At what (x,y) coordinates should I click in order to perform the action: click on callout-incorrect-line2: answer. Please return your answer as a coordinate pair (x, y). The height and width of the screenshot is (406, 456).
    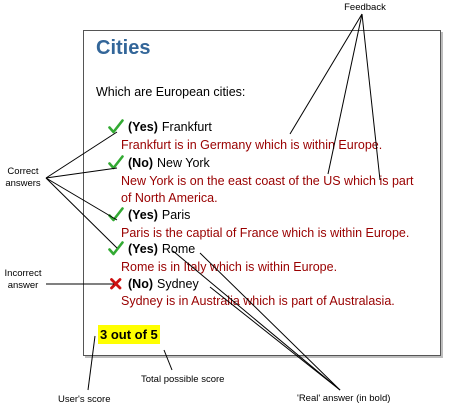
    Looking at the image, I should click on (23, 285).